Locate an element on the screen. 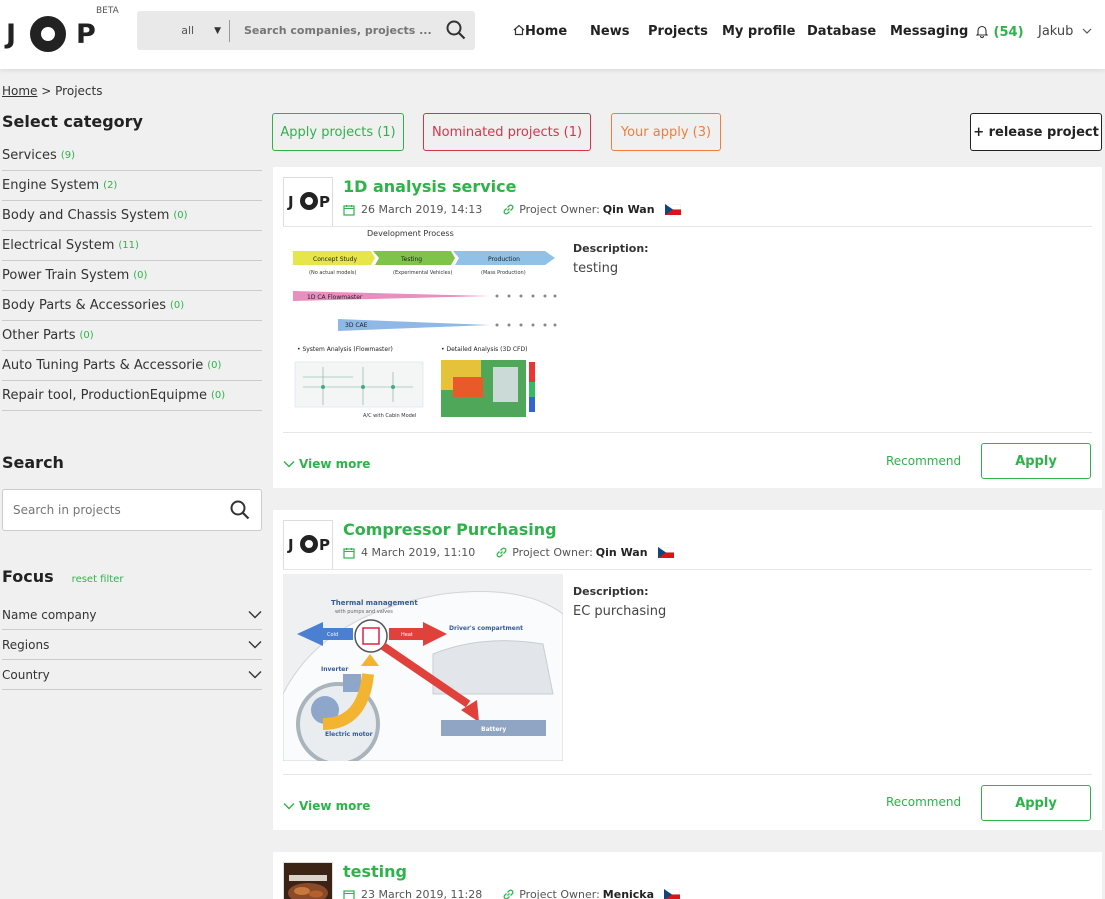 This screenshot has width=1105, height=899. project-title: Compressor Purchasing is located at coordinates (508, 530).